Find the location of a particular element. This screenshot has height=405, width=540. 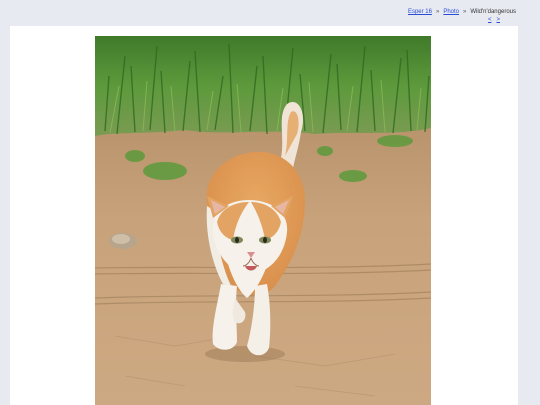

previous-photo-link: < is located at coordinates (490, 20).